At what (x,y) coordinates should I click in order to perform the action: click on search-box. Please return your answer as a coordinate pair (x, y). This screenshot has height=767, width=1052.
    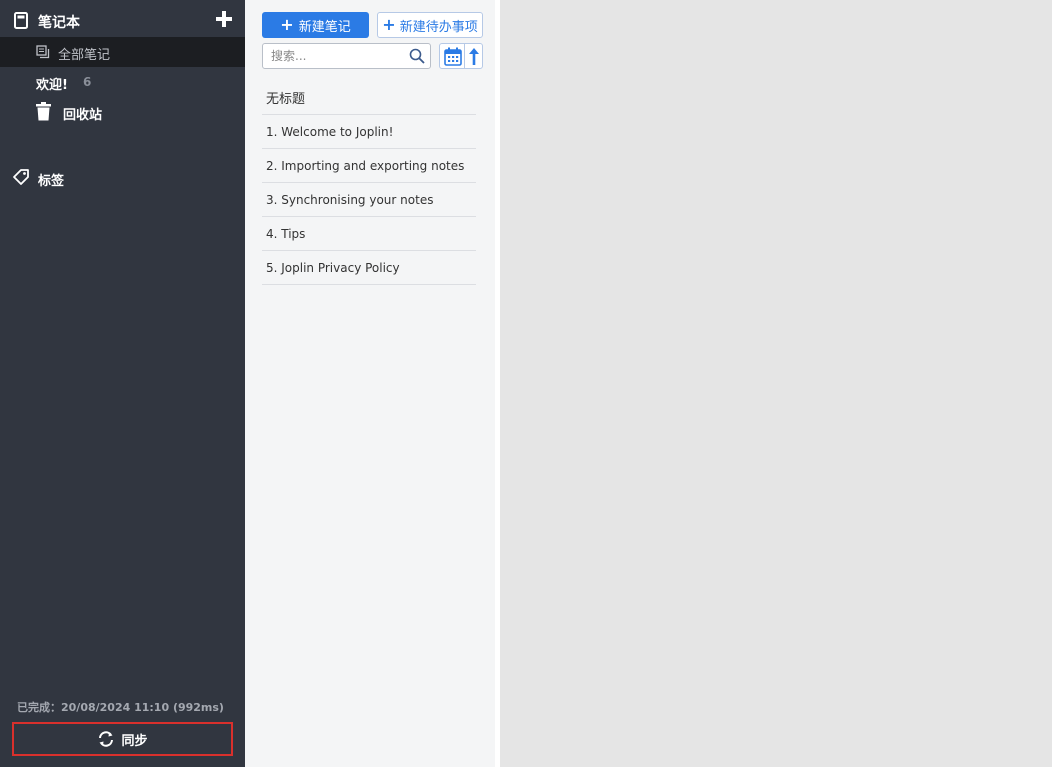
    Looking at the image, I should click on (346, 56).